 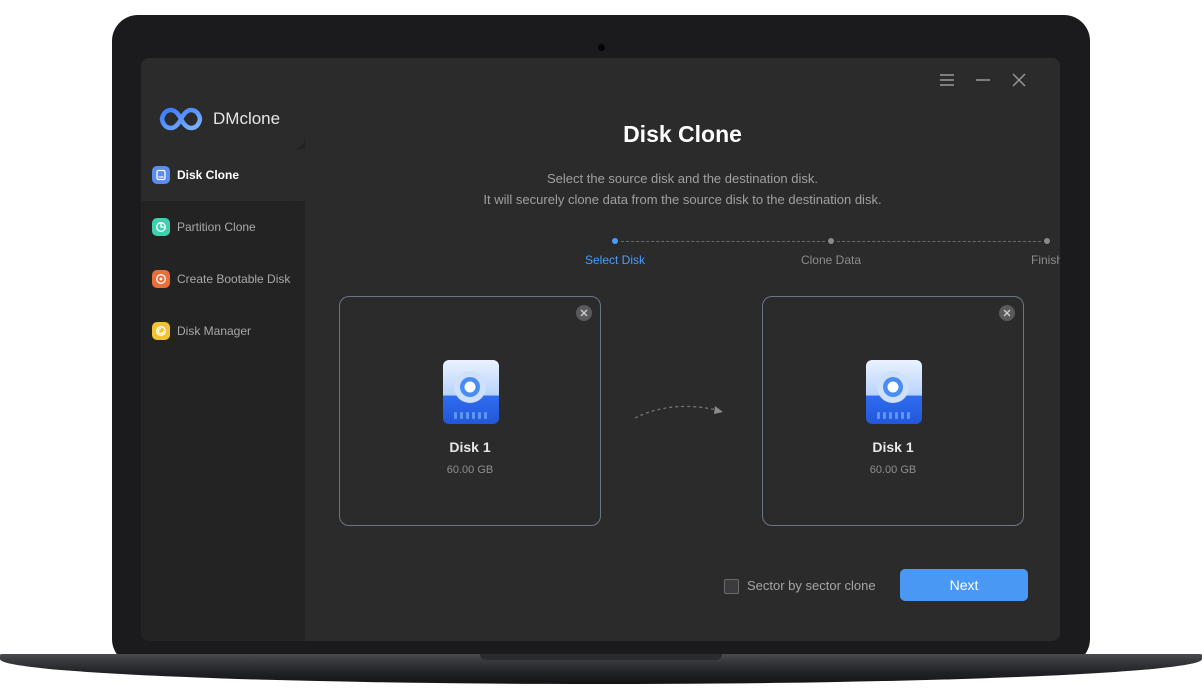 I want to click on step-dot-clone-data, so click(x=831, y=241).